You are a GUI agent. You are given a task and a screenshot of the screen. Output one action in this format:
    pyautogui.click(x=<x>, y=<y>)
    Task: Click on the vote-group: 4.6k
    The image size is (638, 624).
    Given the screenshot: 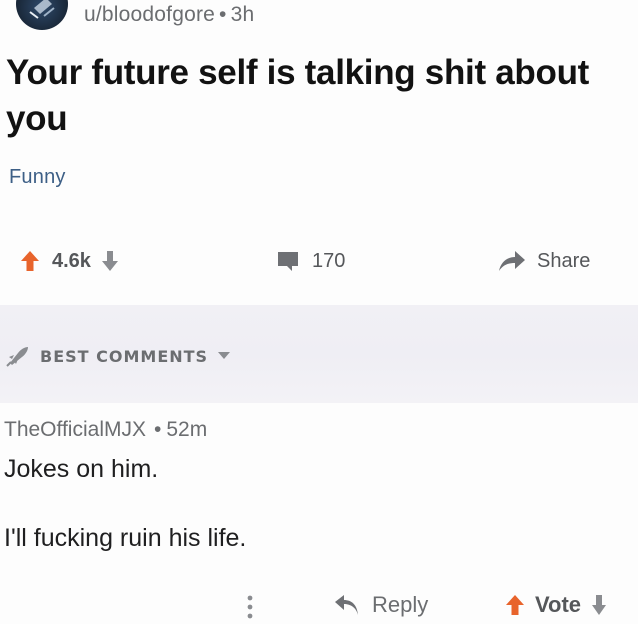 What is the action you would take?
    pyautogui.click(x=69, y=261)
    